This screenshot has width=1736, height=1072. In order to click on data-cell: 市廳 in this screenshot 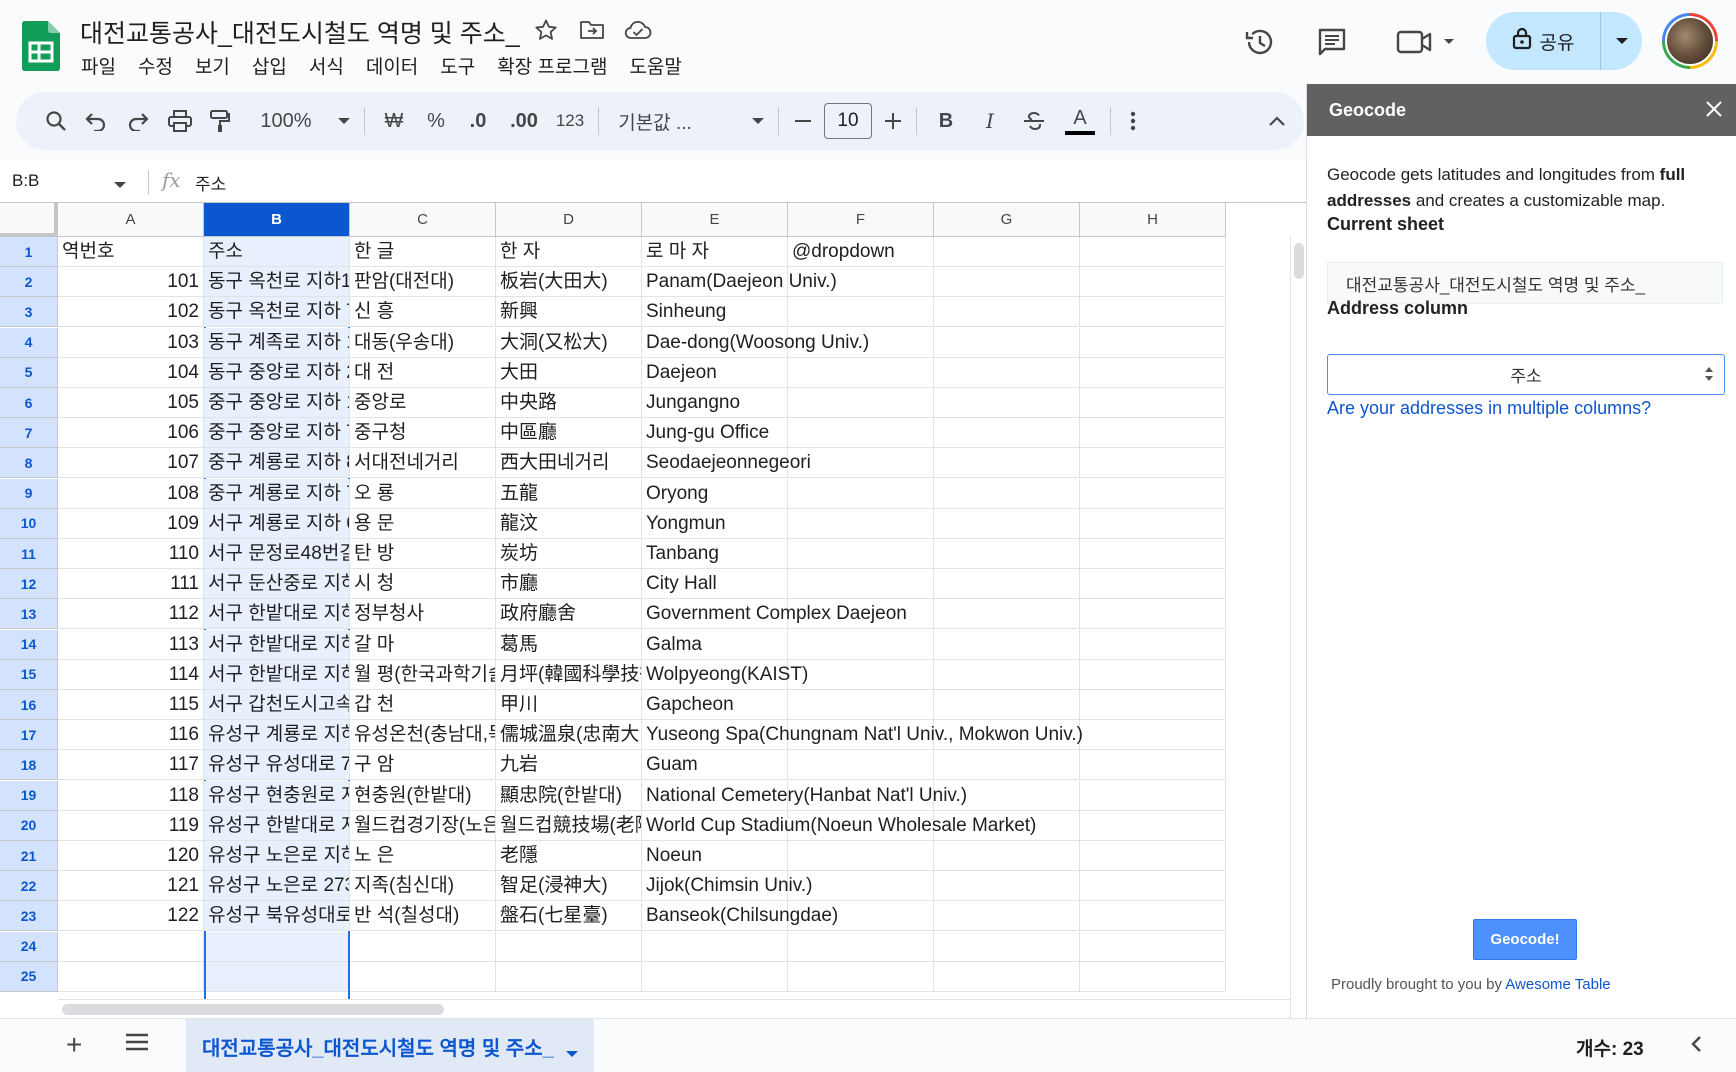, I will do `click(569, 584)`.